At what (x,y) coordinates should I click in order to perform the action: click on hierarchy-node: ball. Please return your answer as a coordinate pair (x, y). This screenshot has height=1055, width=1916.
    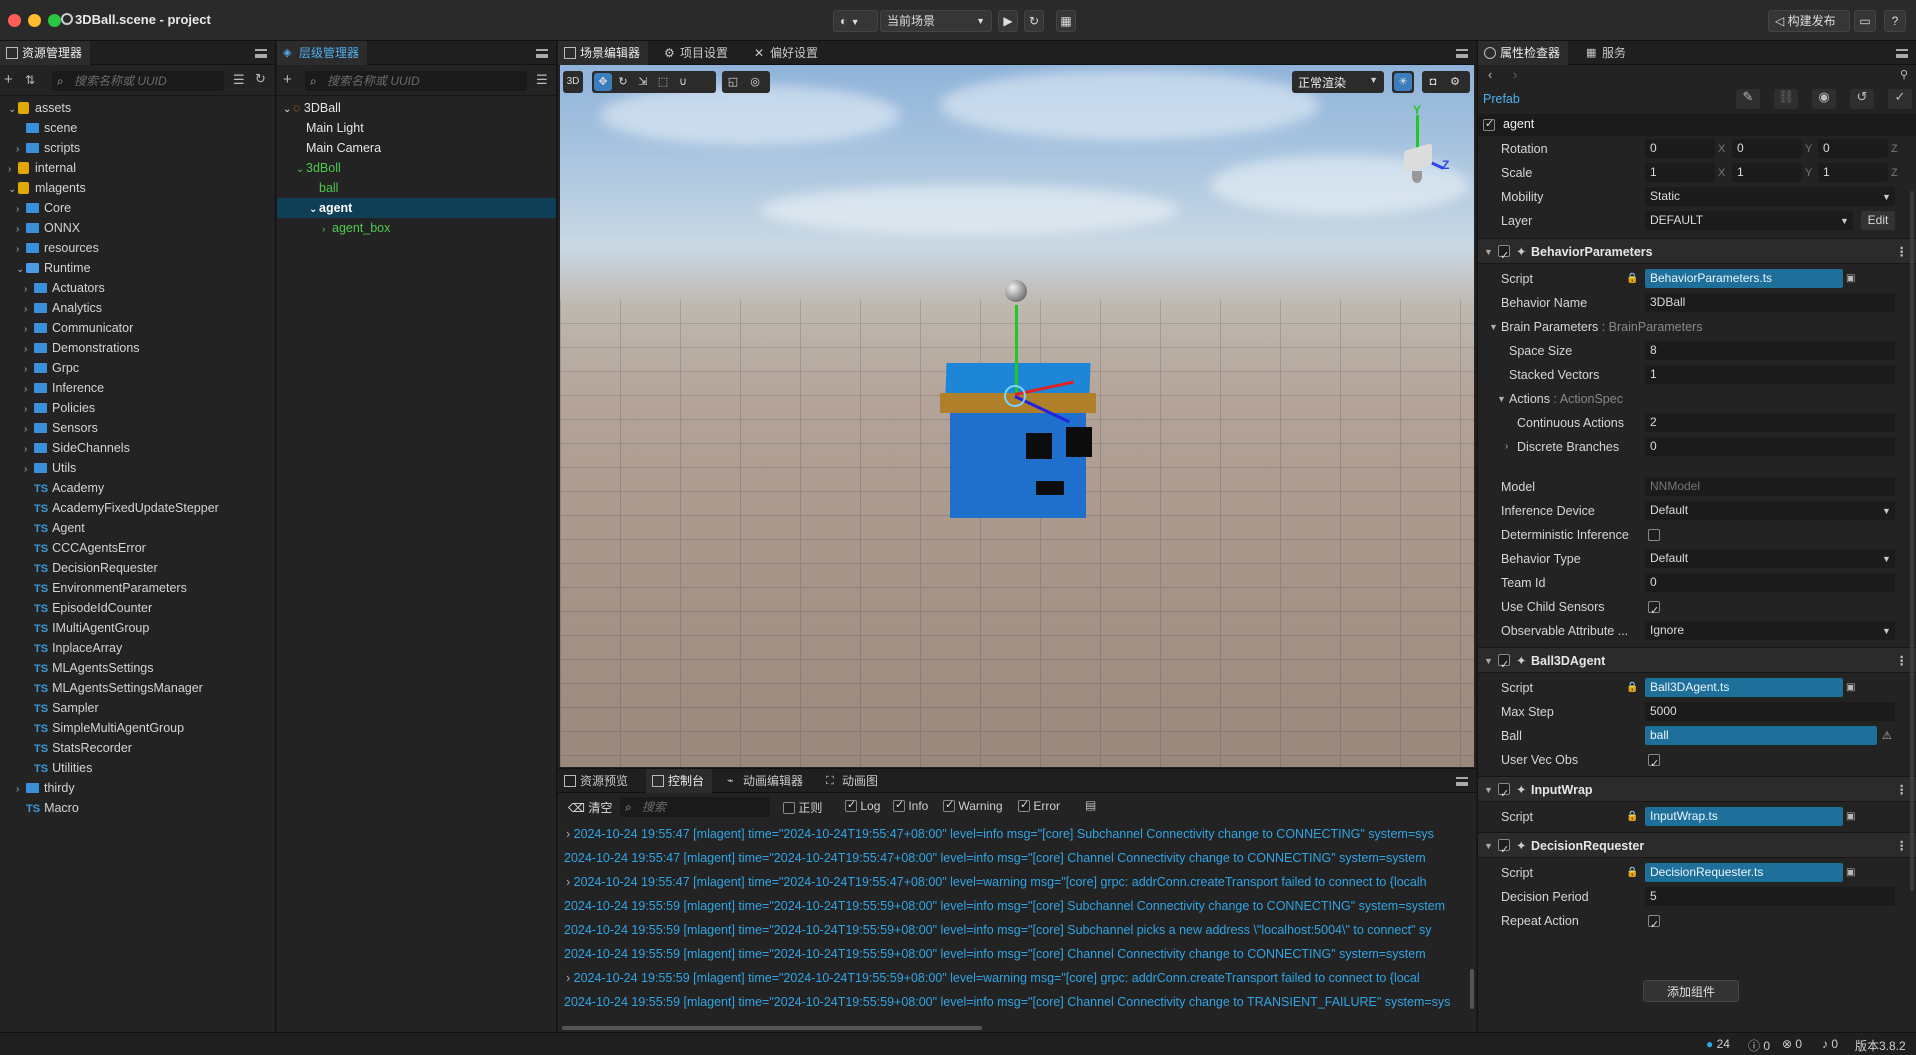
    Looking at the image, I should click on (323, 188).